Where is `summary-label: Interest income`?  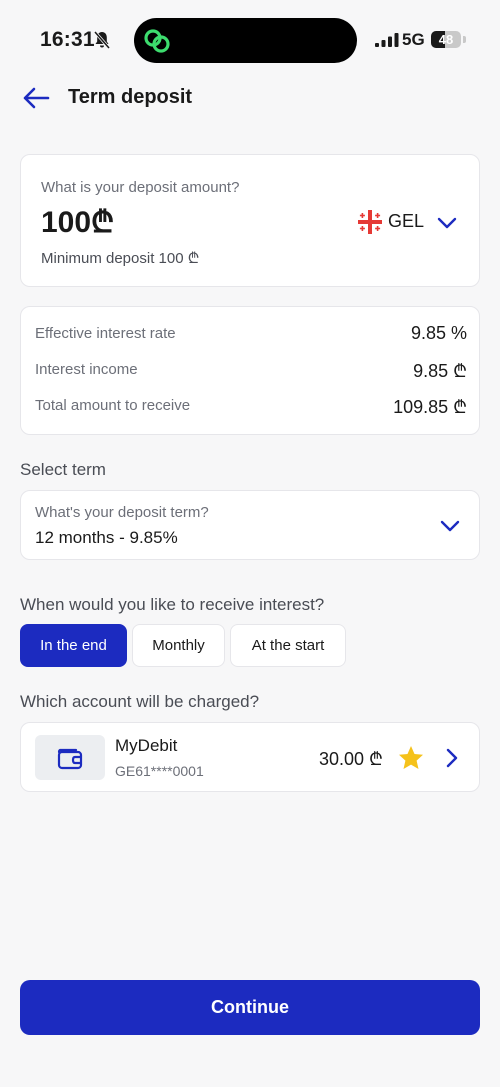 summary-label: Interest income is located at coordinates (86, 369).